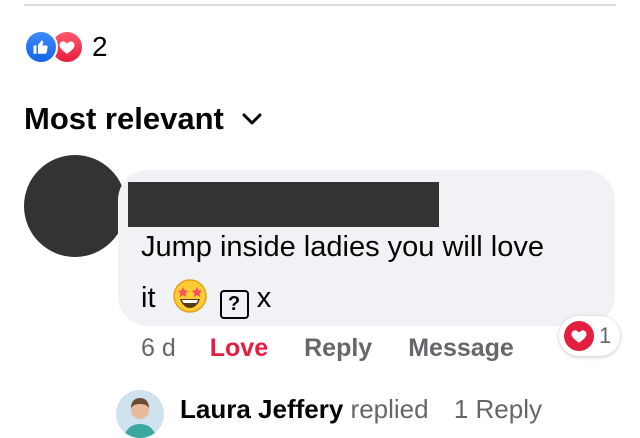  Describe the element at coordinates (239, 348) in the screenshot. I see `love-button: Love` at that location.